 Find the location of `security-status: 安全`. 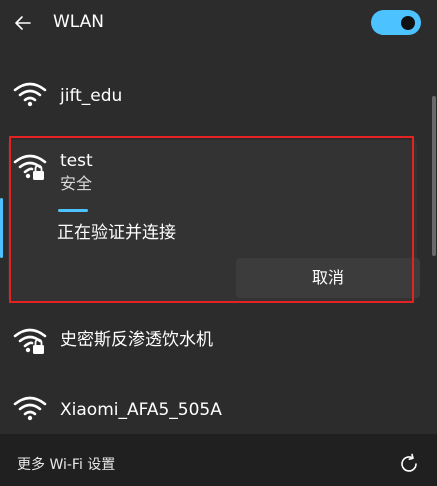

security-status: 安全 is located at coordinates (76, 183).